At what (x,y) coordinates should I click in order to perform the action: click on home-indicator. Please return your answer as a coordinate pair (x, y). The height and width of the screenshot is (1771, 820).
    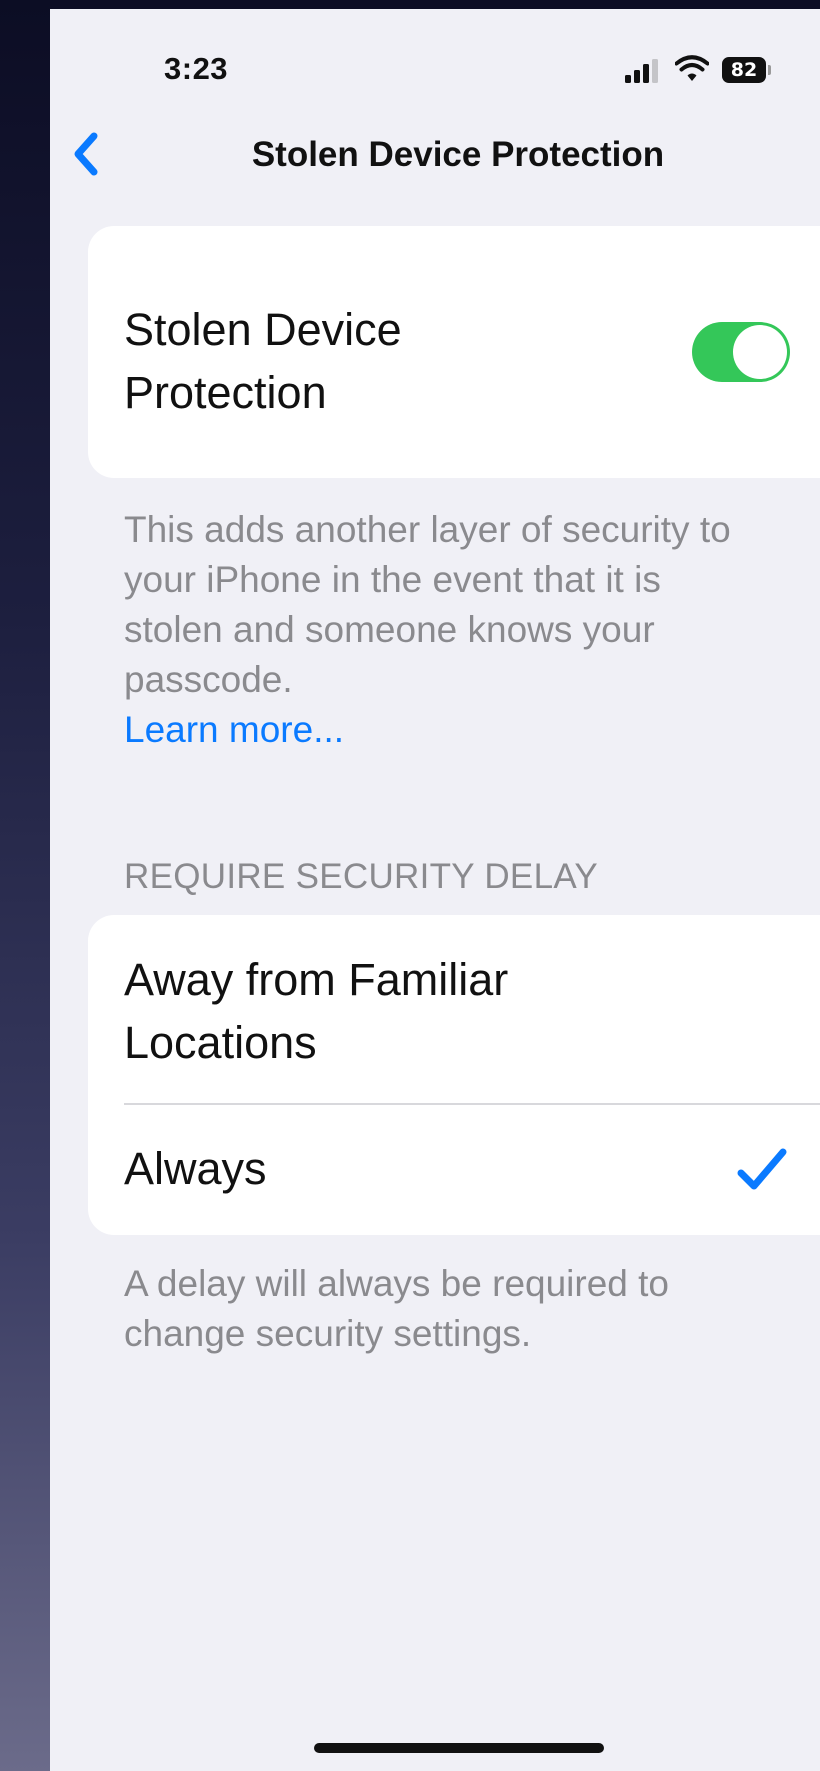
    Looking at the image, I should click on (459, 1748).